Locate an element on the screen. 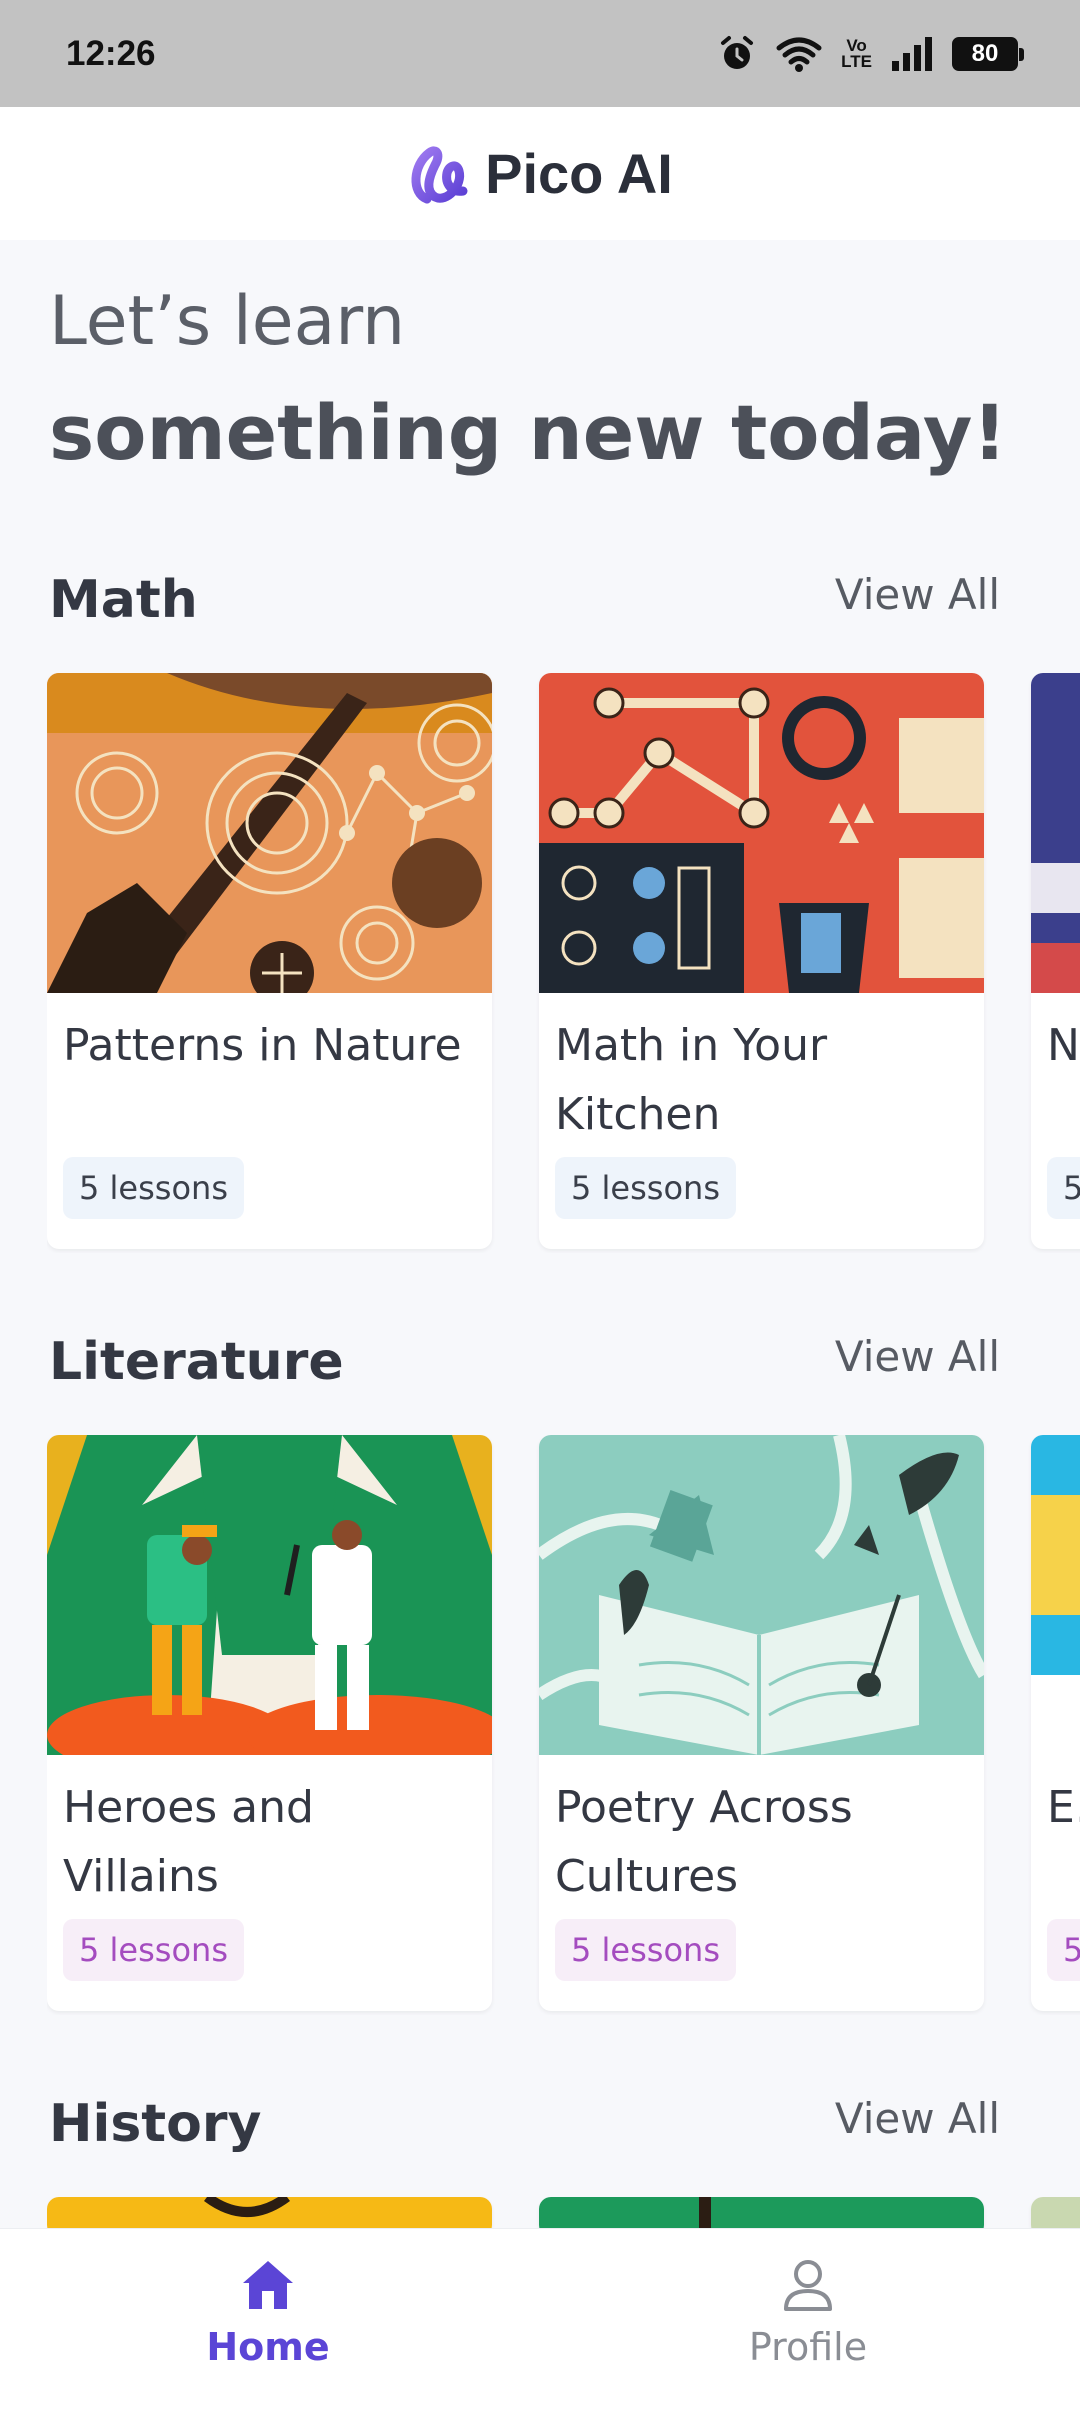 The height and width of the screenshot is (2413, 1080). course-card-partial: E… A… 5 is located at coordinates (1055, 1723).